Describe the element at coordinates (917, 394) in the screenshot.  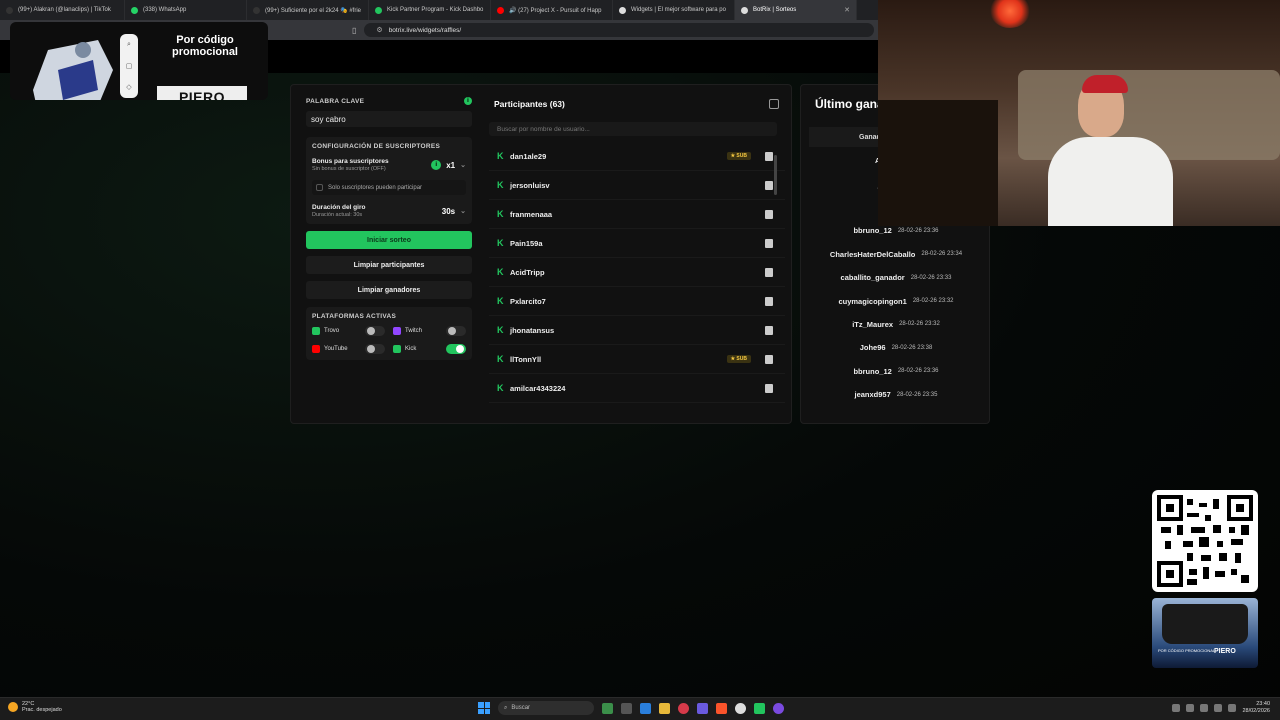
I see `winner-date: 28-02-26 23:35` at that location.